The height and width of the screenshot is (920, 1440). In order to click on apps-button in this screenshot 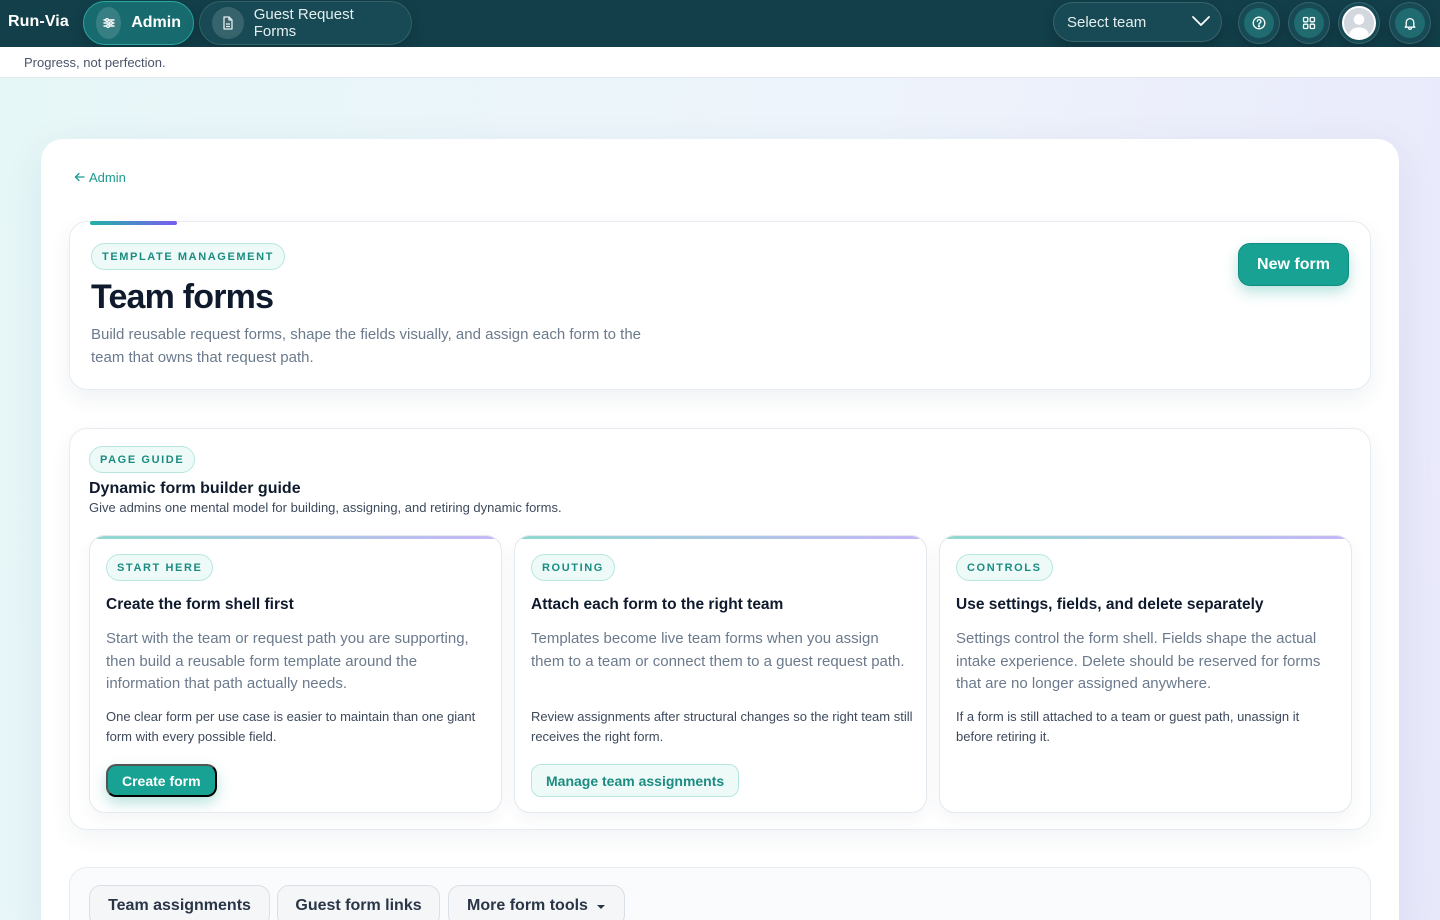, I will do `click(1309, 23)`.